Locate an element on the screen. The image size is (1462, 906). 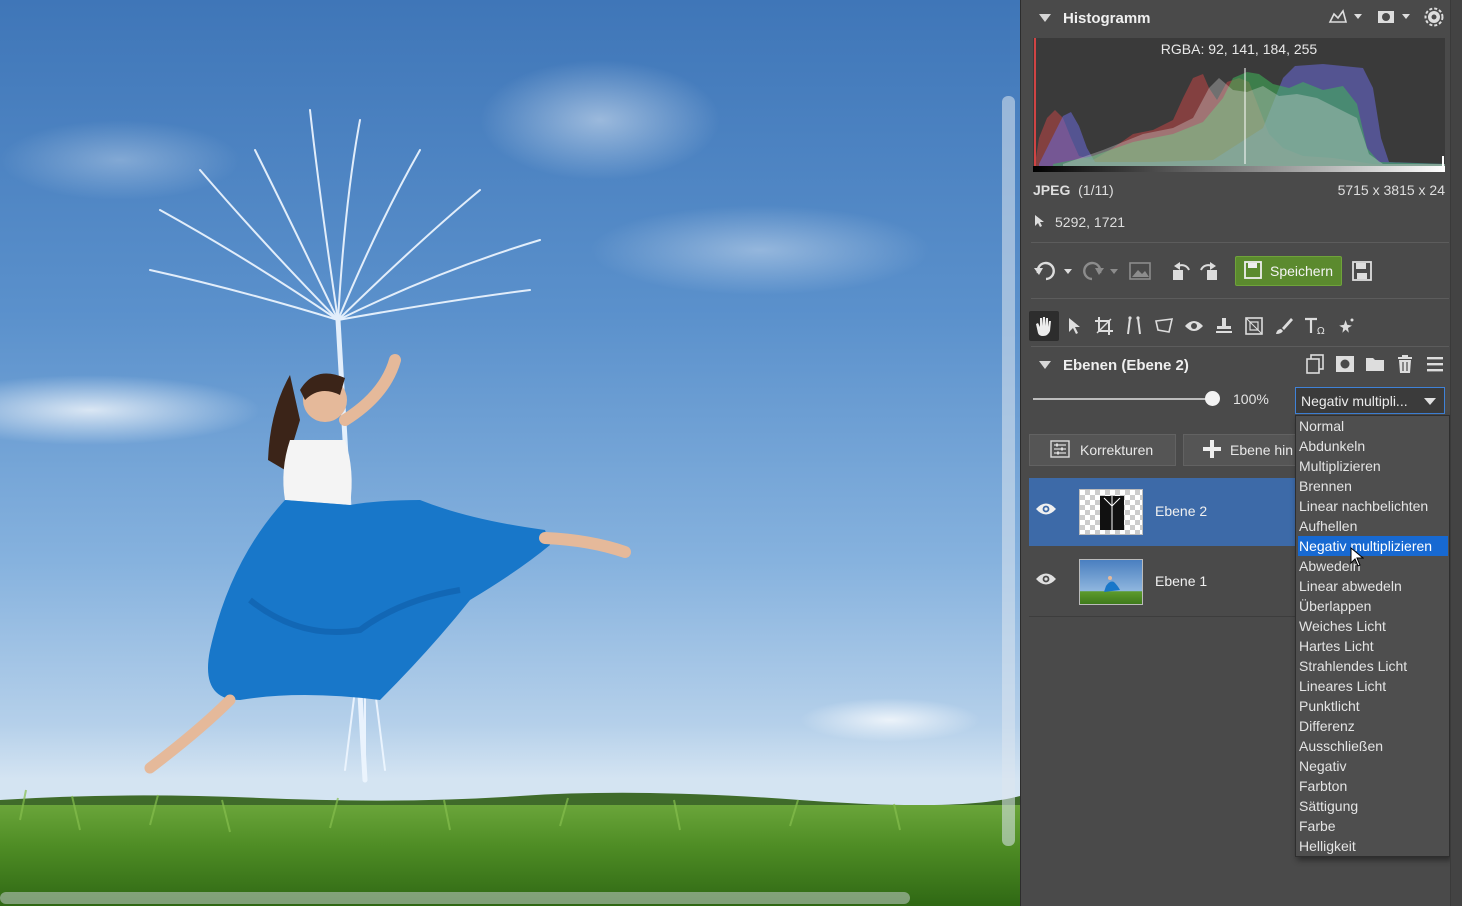
sliders-icon is located at coordinates (1060, 450).